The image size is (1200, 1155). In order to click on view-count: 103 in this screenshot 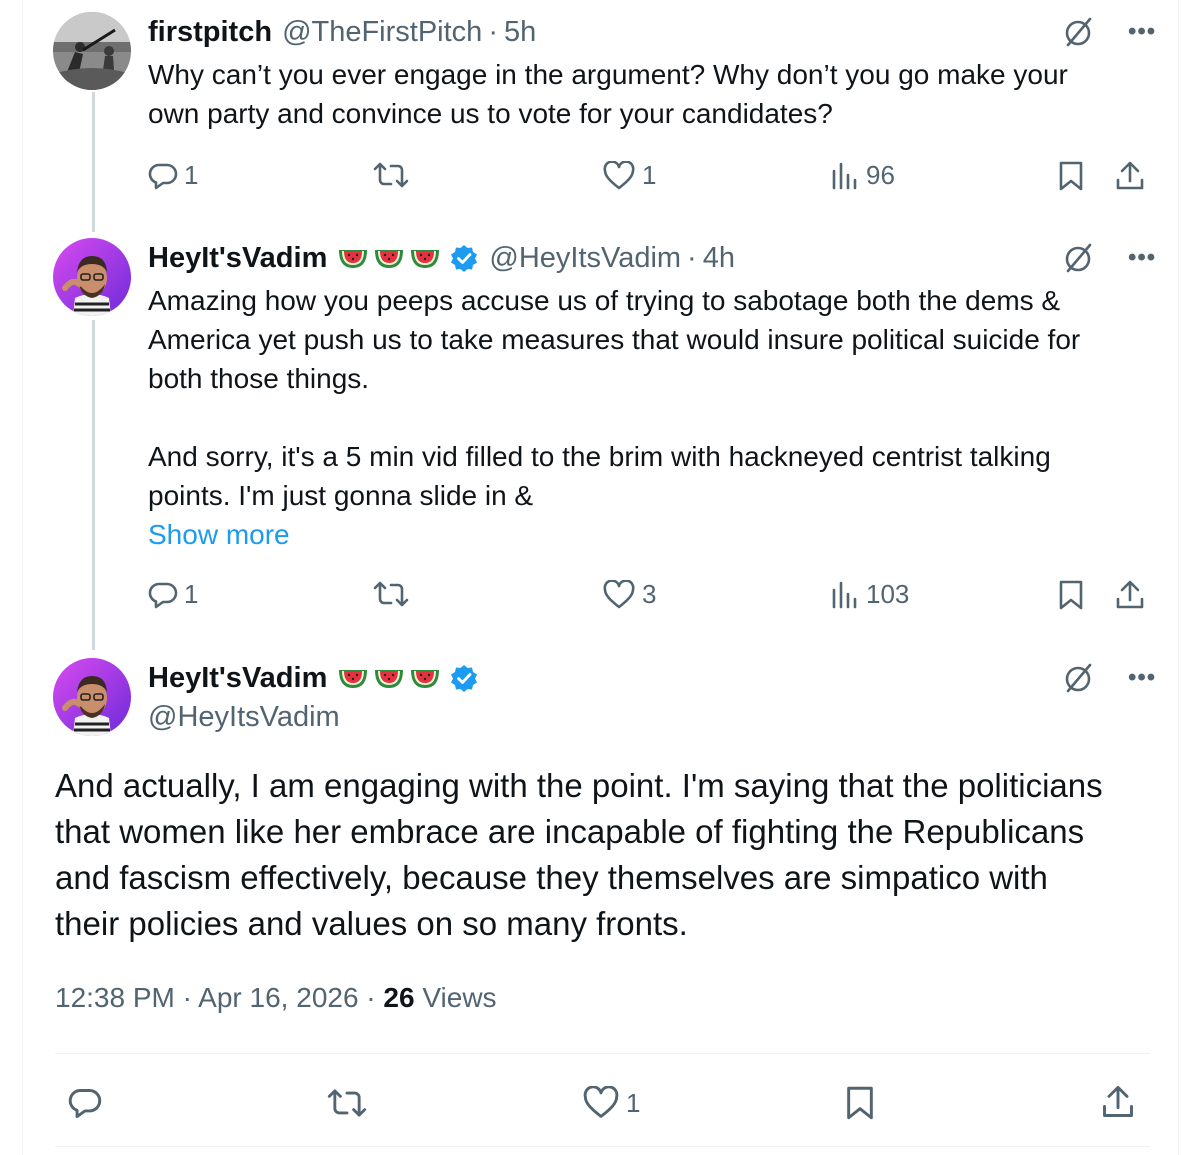, I will do `click(888, 594)`.